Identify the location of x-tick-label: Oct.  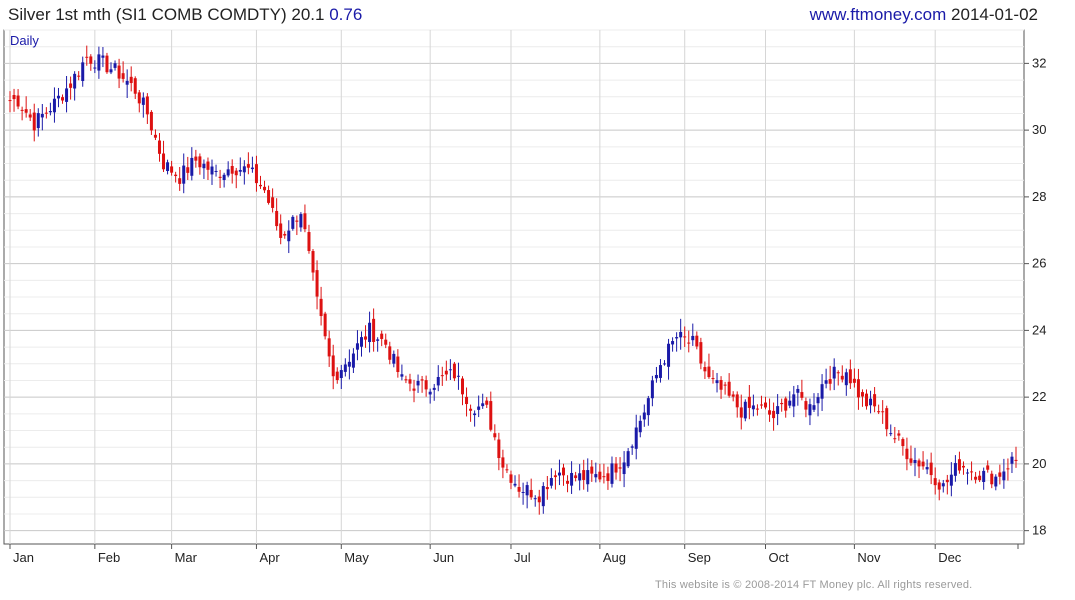
(779, 557).